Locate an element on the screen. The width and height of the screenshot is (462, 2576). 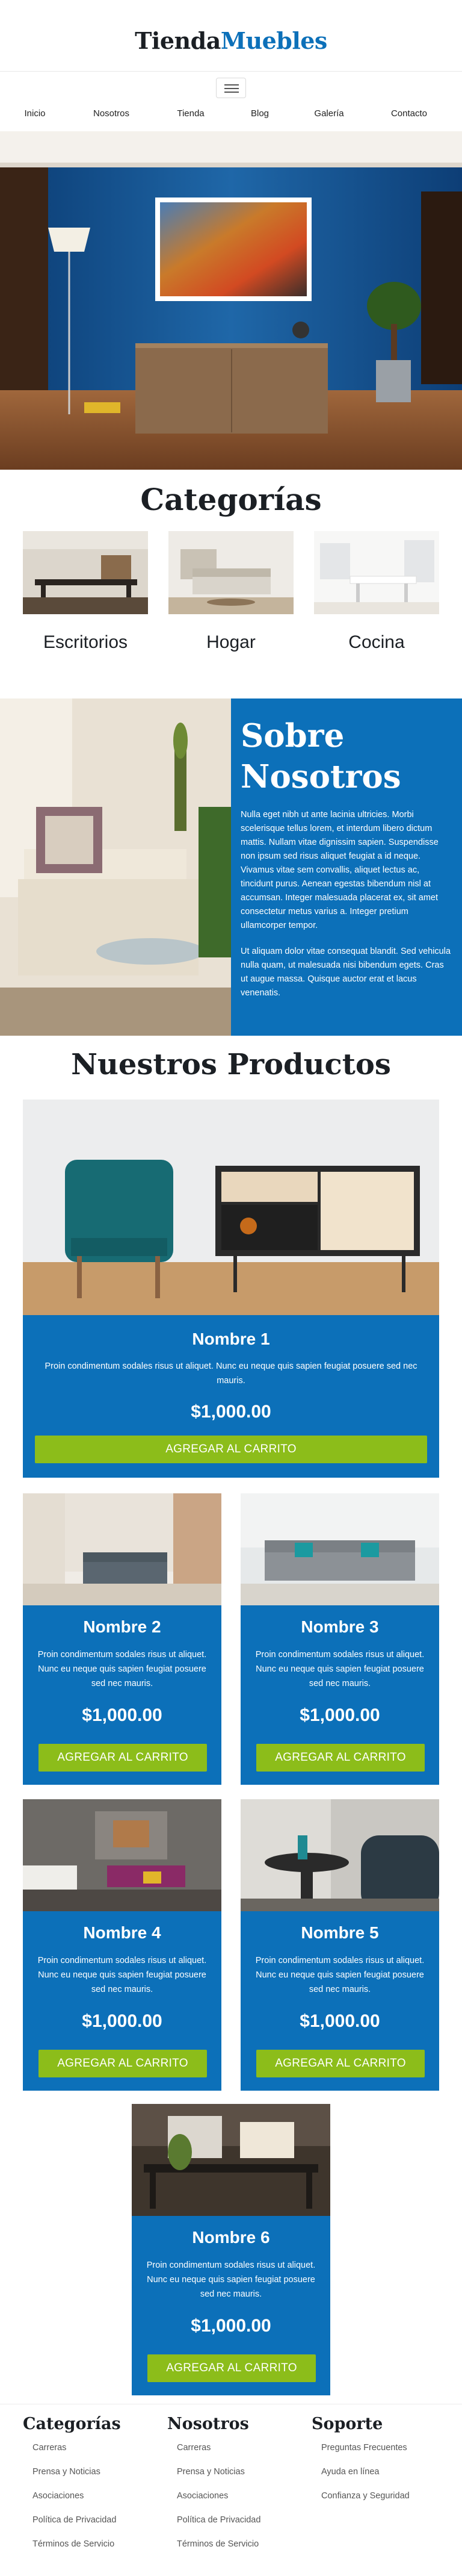
product-price-6: $1,000.00 is located at coordinates (231, 2326).